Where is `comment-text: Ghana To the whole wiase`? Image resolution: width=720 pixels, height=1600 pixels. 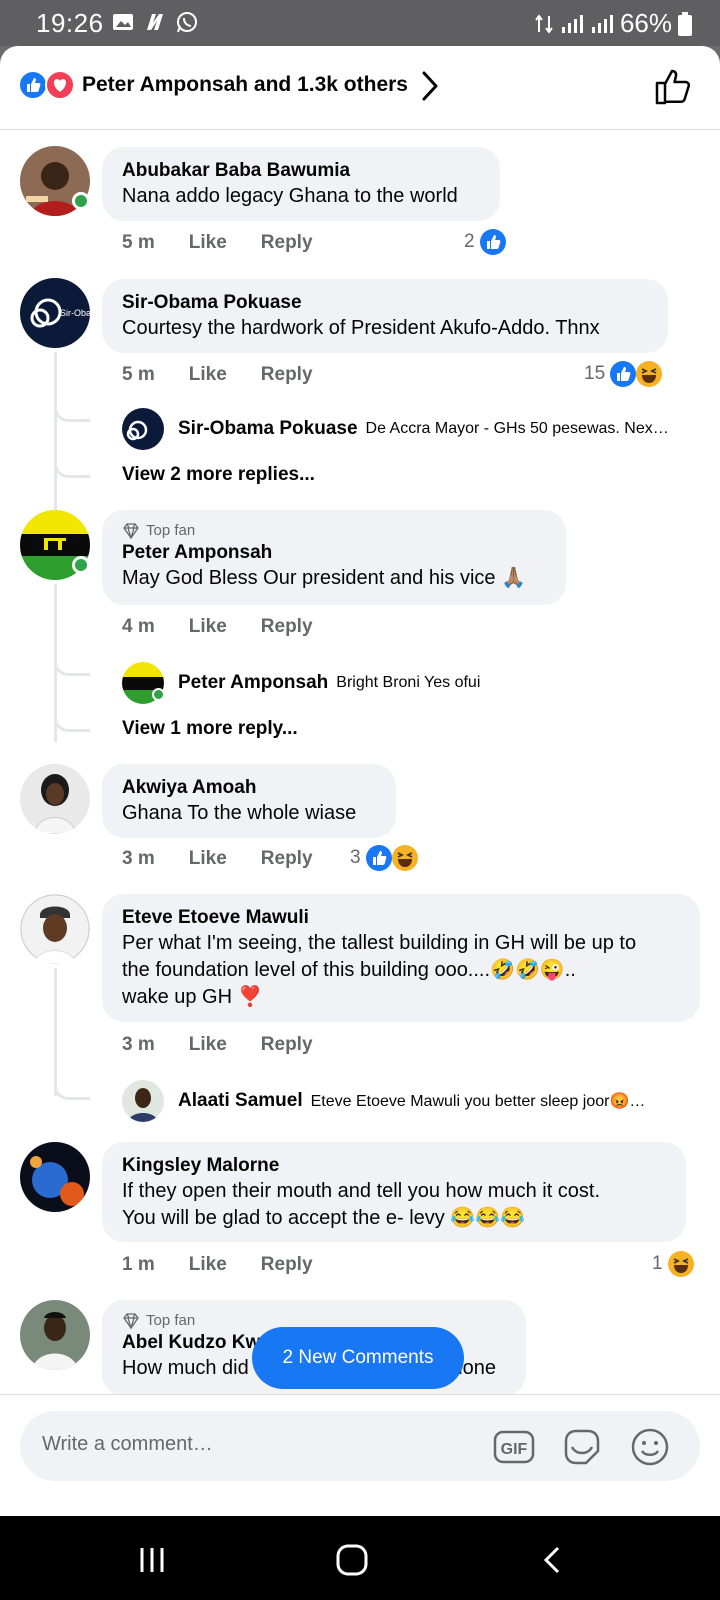
comment-text: Ghana To the whole wiase is located at coordinates (239, 813).